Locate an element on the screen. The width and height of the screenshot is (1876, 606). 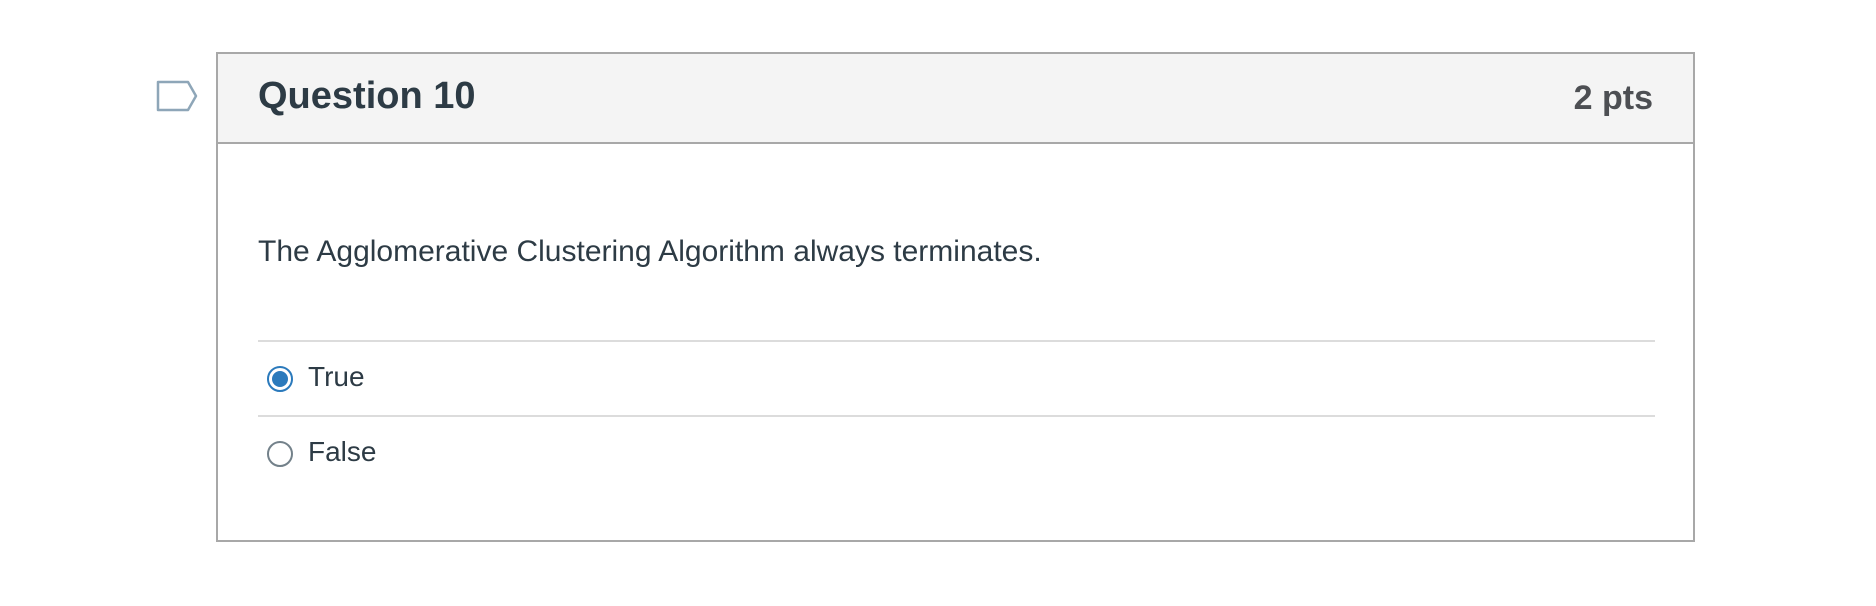
radio-button is located at coordinates (280, 454).